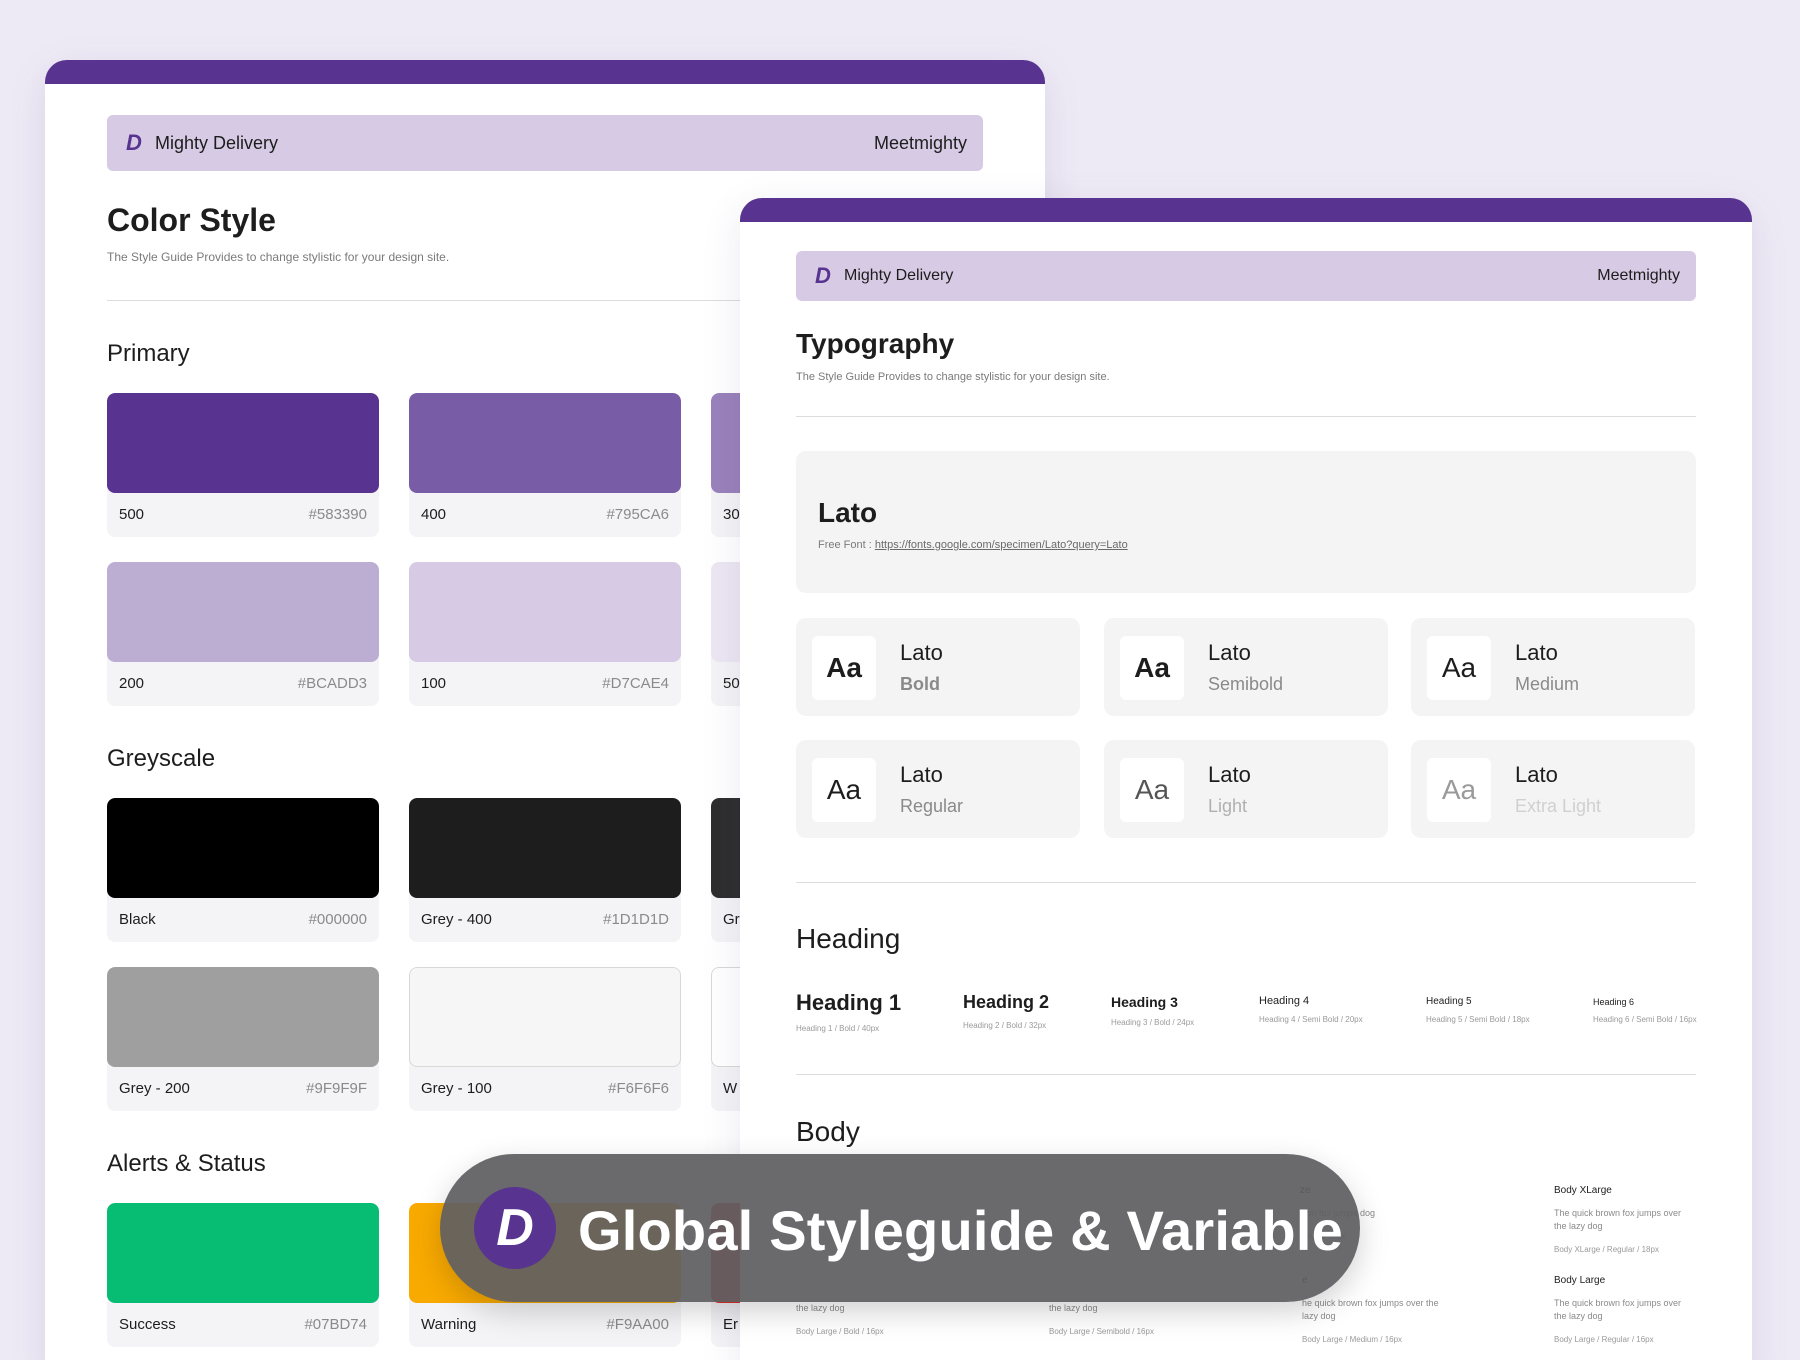 The height and width of the screenshot is (1360, 1800). Describe the element at coordinates (900, 1228) in the screenshot. I see `title-banner: D Global Styleguide & Variable` at that location.